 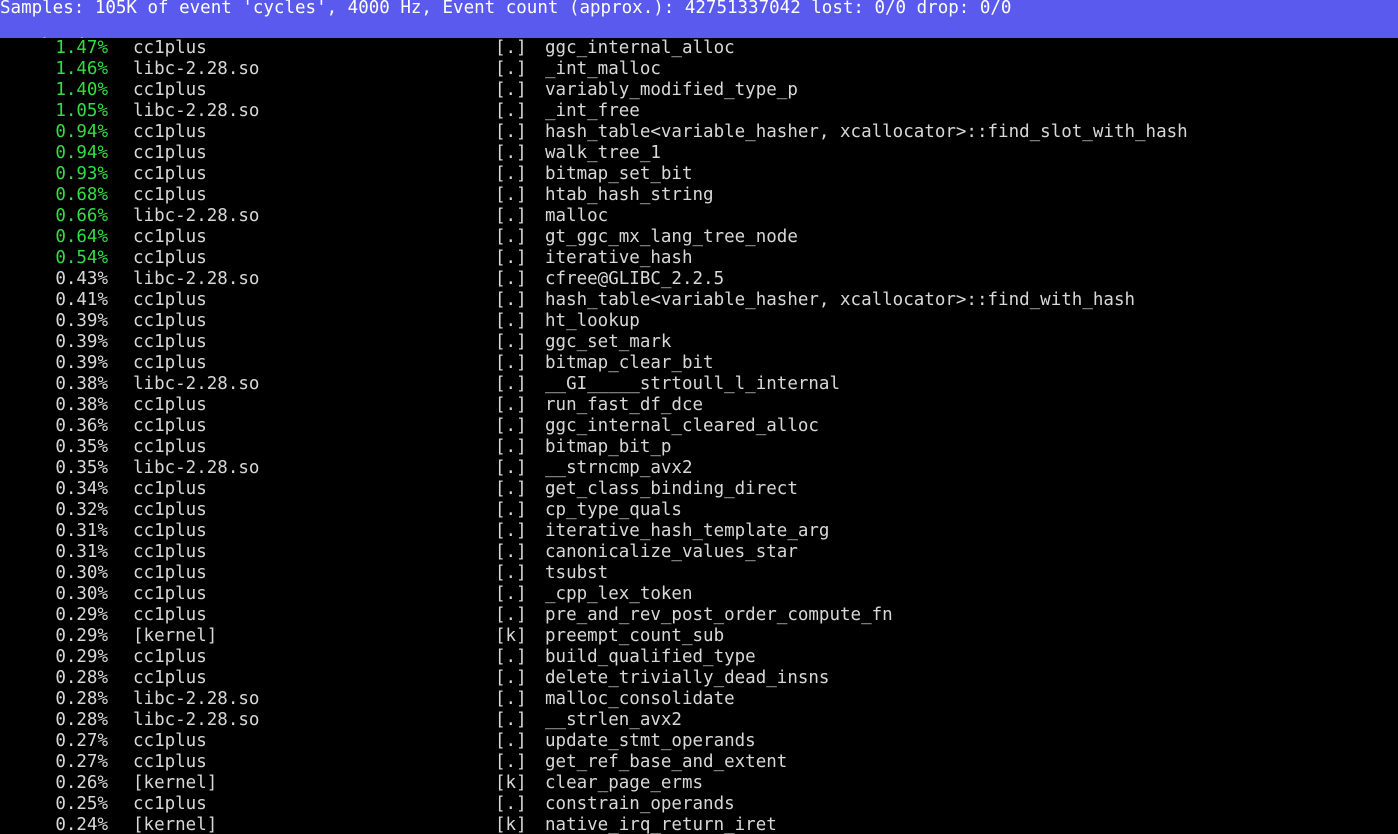 What do you see at coordinates (699, 762) in the screenshot?
I see `table-row: 0.27% cc1plus [.] get_ref_base_and_extent` at bounding box center [699, 762].